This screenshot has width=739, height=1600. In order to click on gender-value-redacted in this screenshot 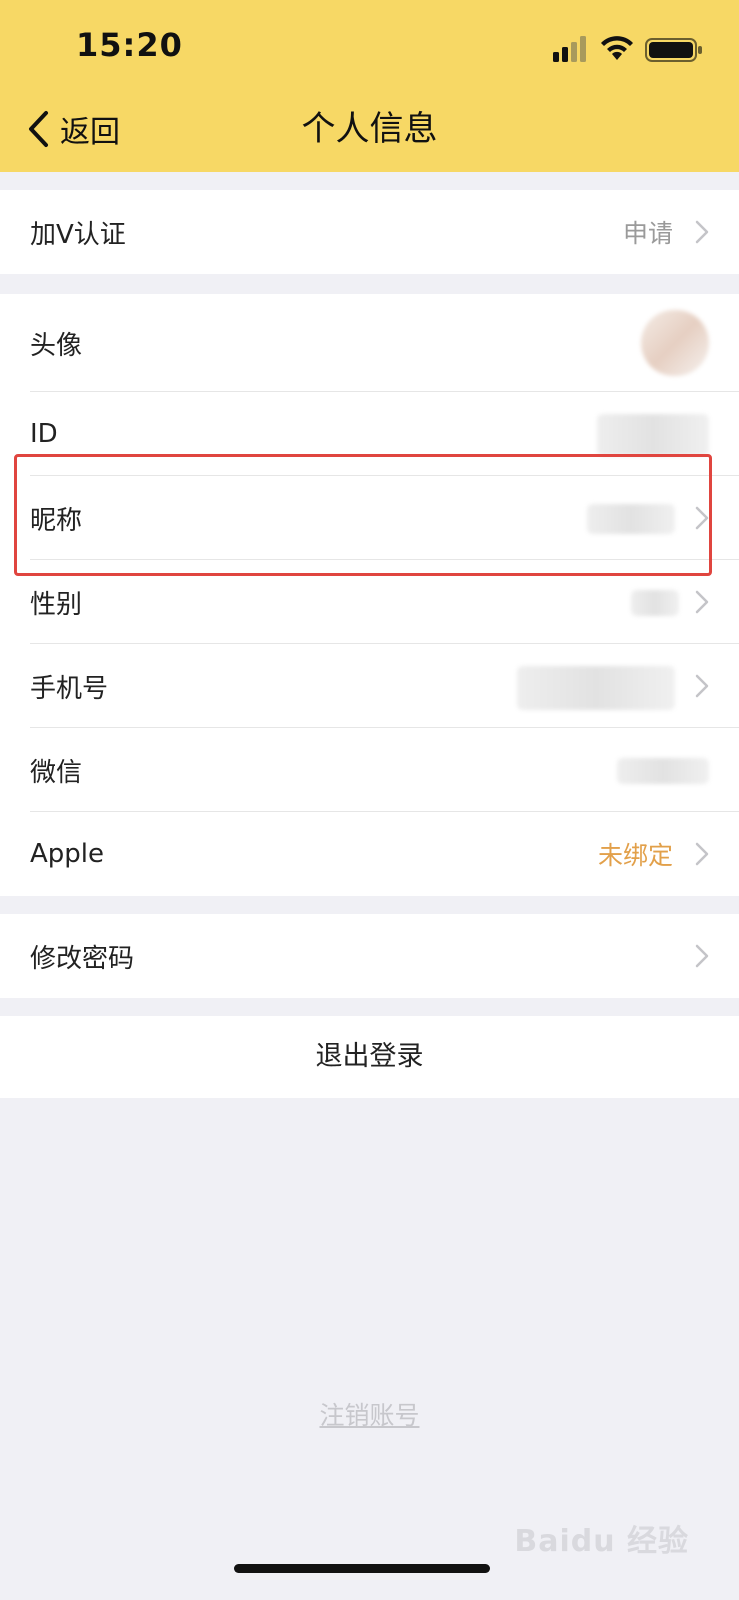, I will do `click(655, 603)`.